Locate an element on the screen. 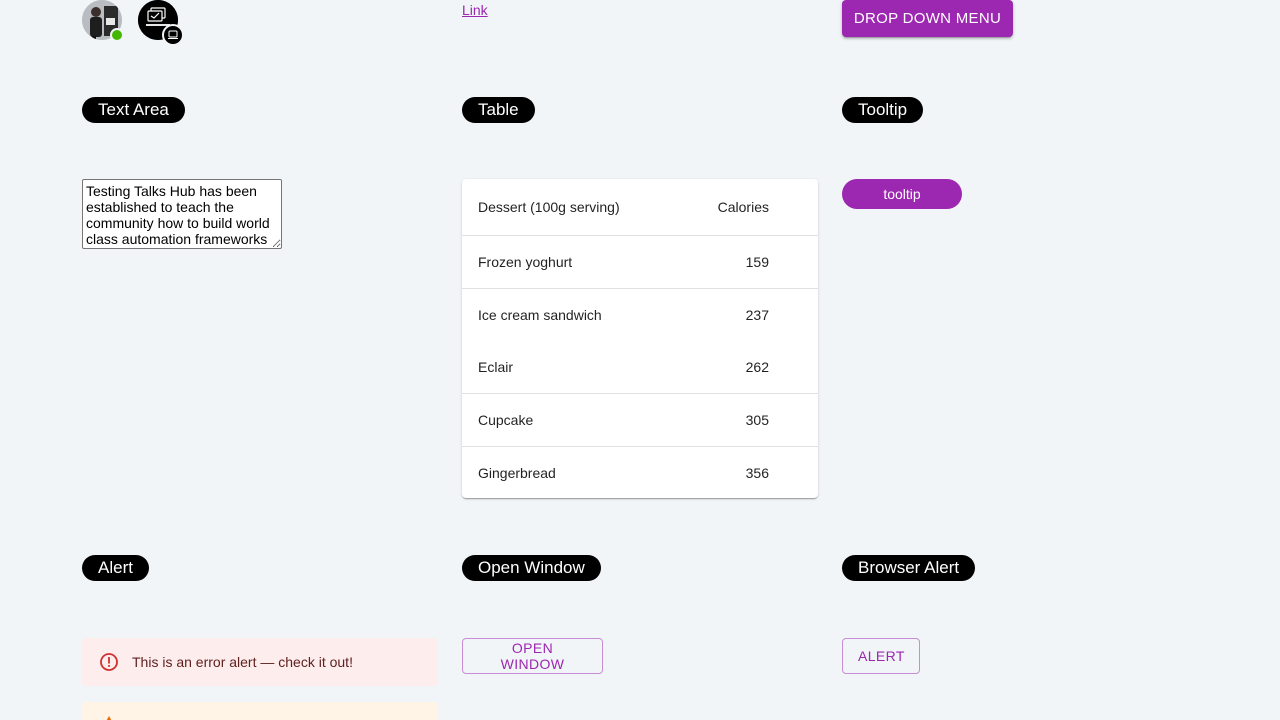  error-alert-message: This is an error alert — check it out! is located at coordinates (242, 662).